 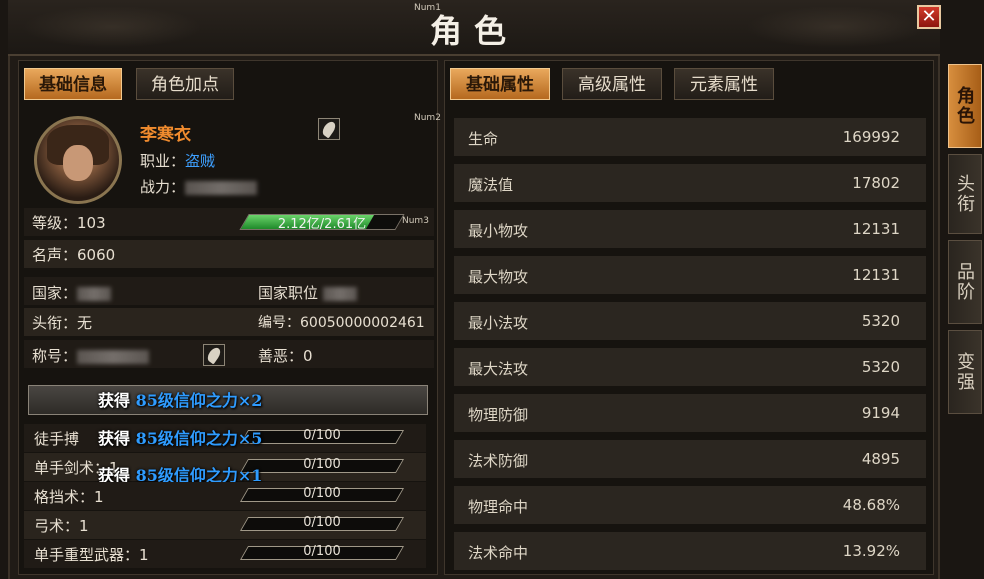 I want to click on stat-row: 最小物攻 12131, so click(x=690, y=231).